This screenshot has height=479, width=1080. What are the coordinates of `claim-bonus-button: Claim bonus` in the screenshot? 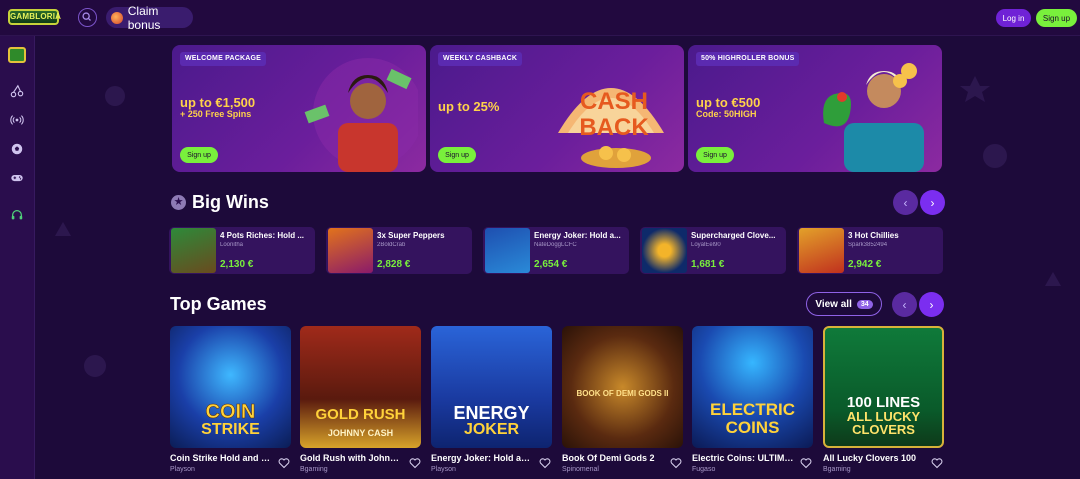 It's located at (149, 18).